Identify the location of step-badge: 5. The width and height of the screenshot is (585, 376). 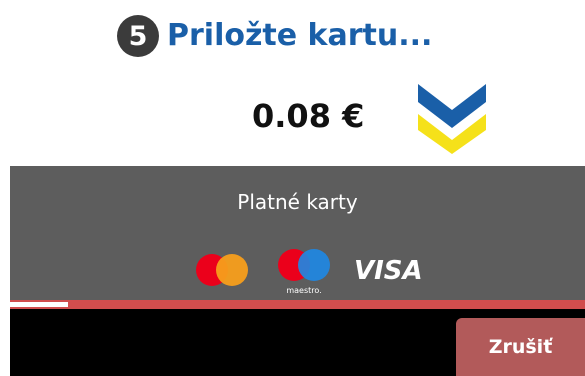
(138, 36).